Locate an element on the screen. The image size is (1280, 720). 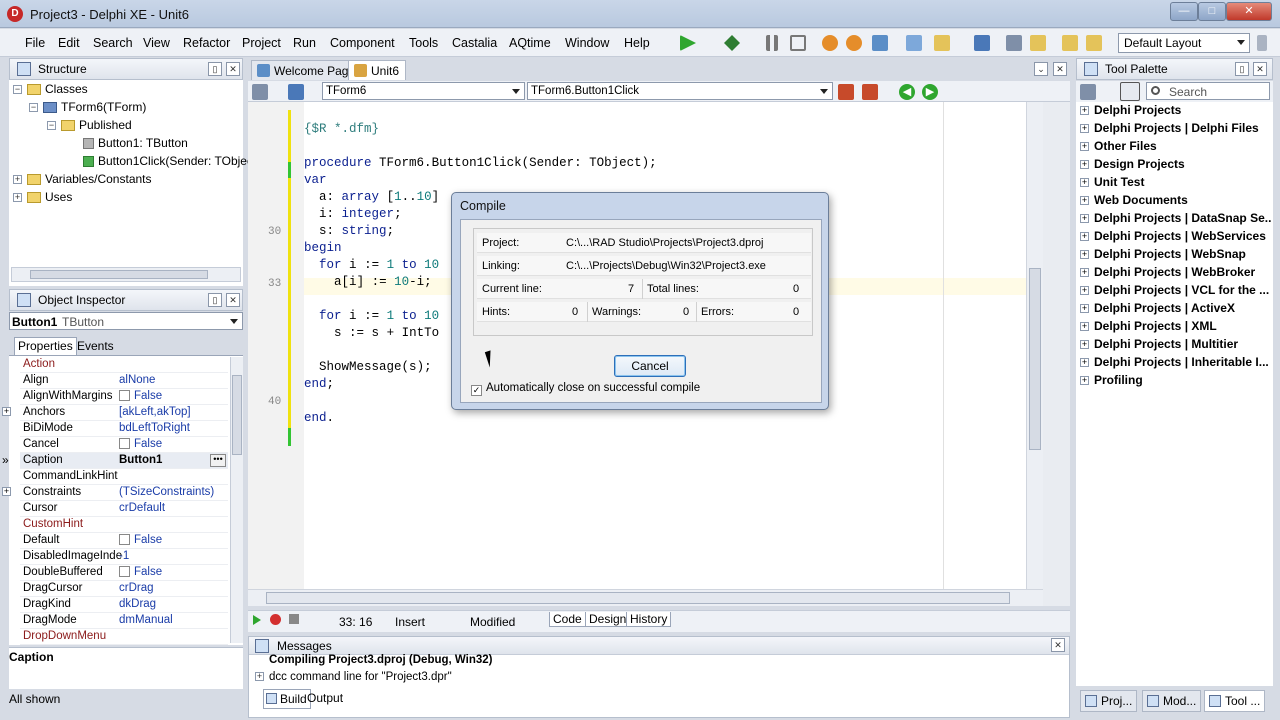
property-value: crDrag is located at coordinates (136, 588).